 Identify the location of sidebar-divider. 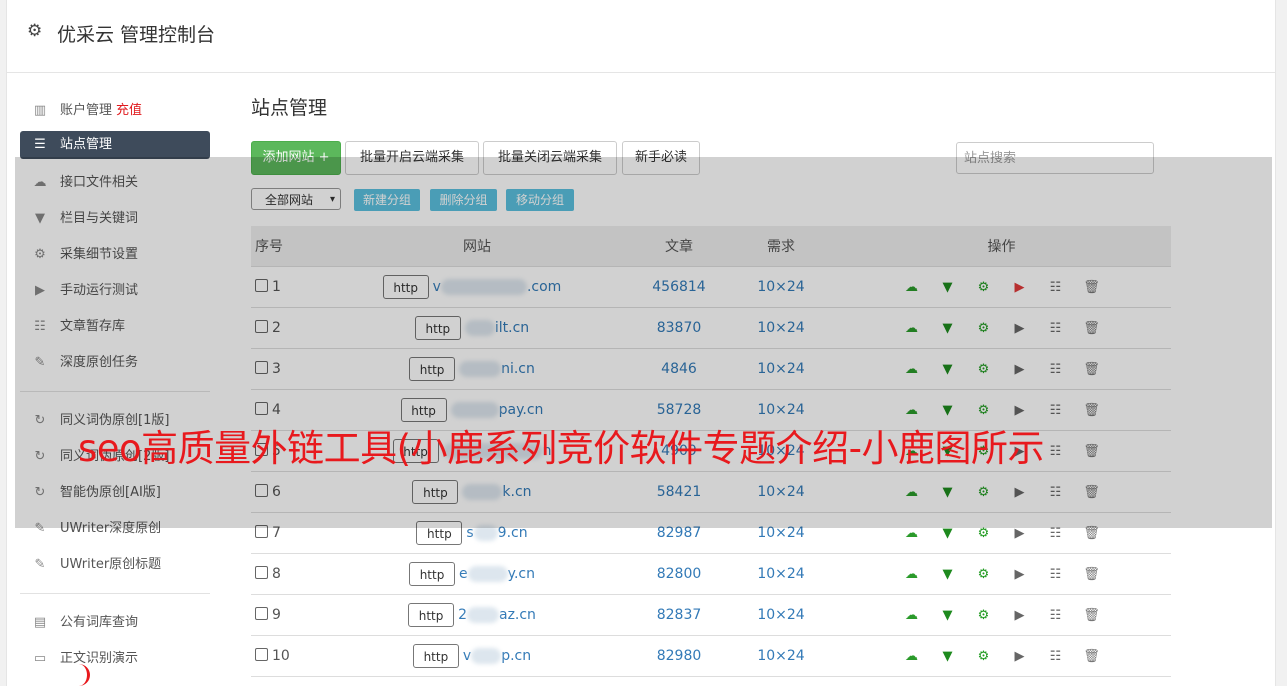
(115, 593).